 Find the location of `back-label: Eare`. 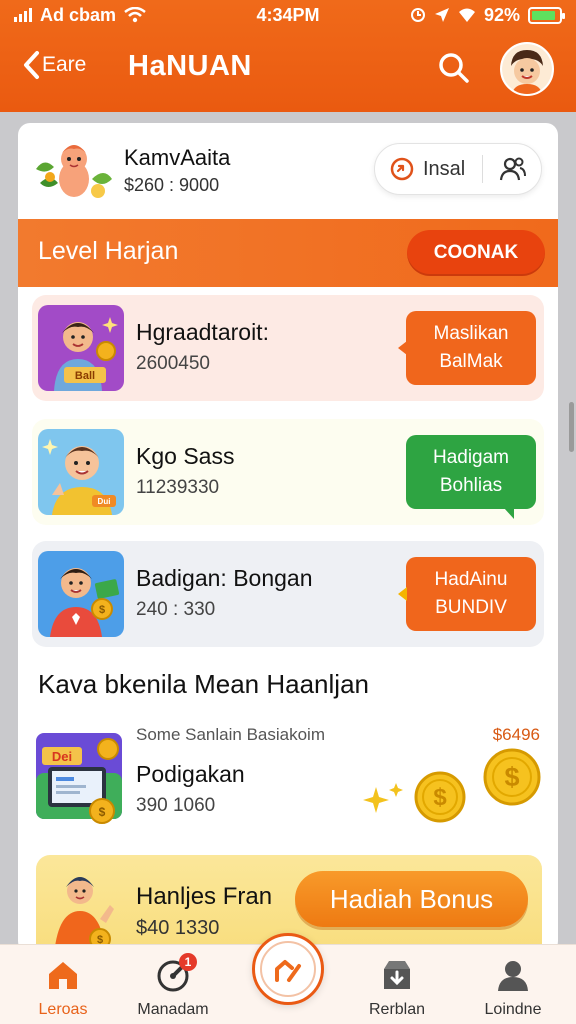

back-label: Eare is located at coordinates (64, 64).